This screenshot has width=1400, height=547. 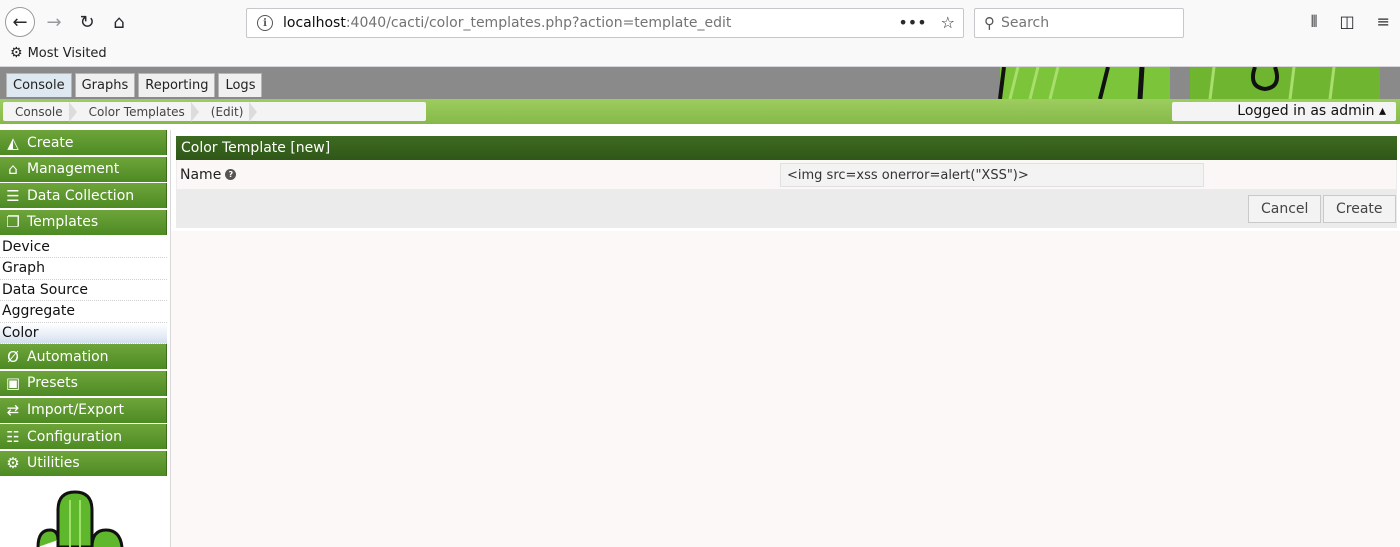 What do you see at coordinates (13, 436) in the screenshot?
I see `sliders-icon: ☷` at bounding box center [13, 436].